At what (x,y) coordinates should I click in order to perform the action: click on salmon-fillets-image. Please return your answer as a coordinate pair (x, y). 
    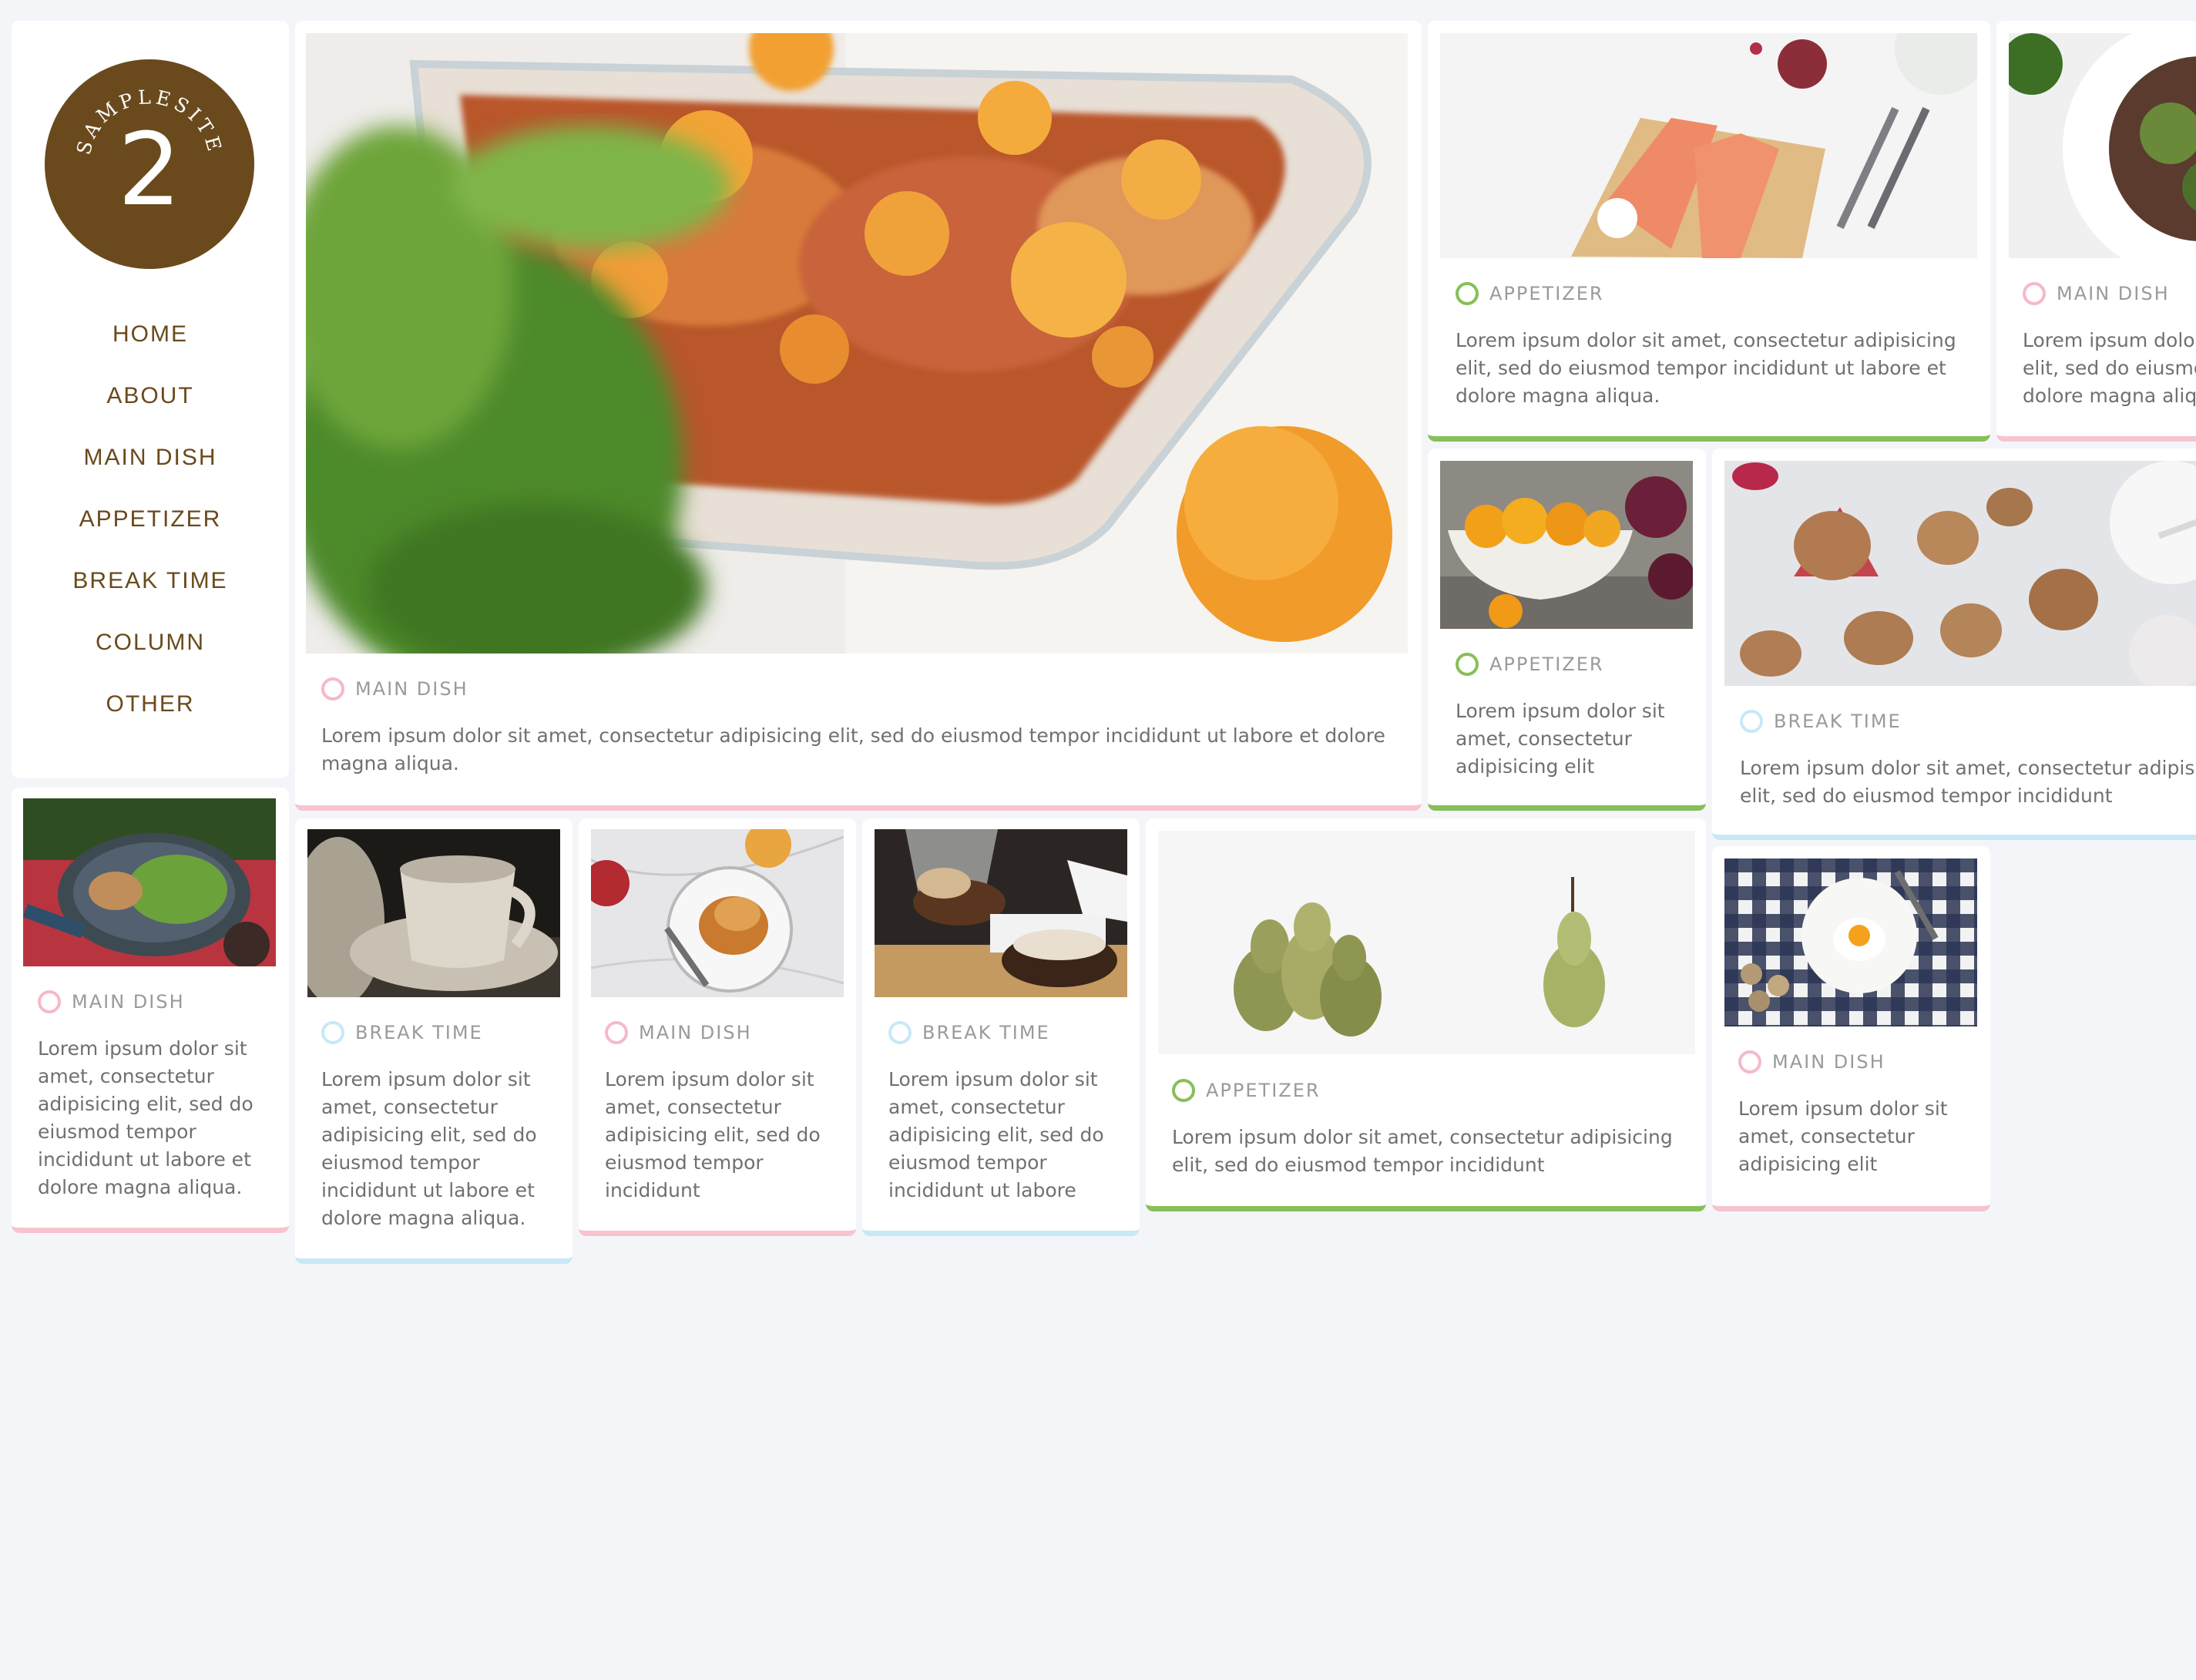
    Looking at the image, I should click on (1709, 146).